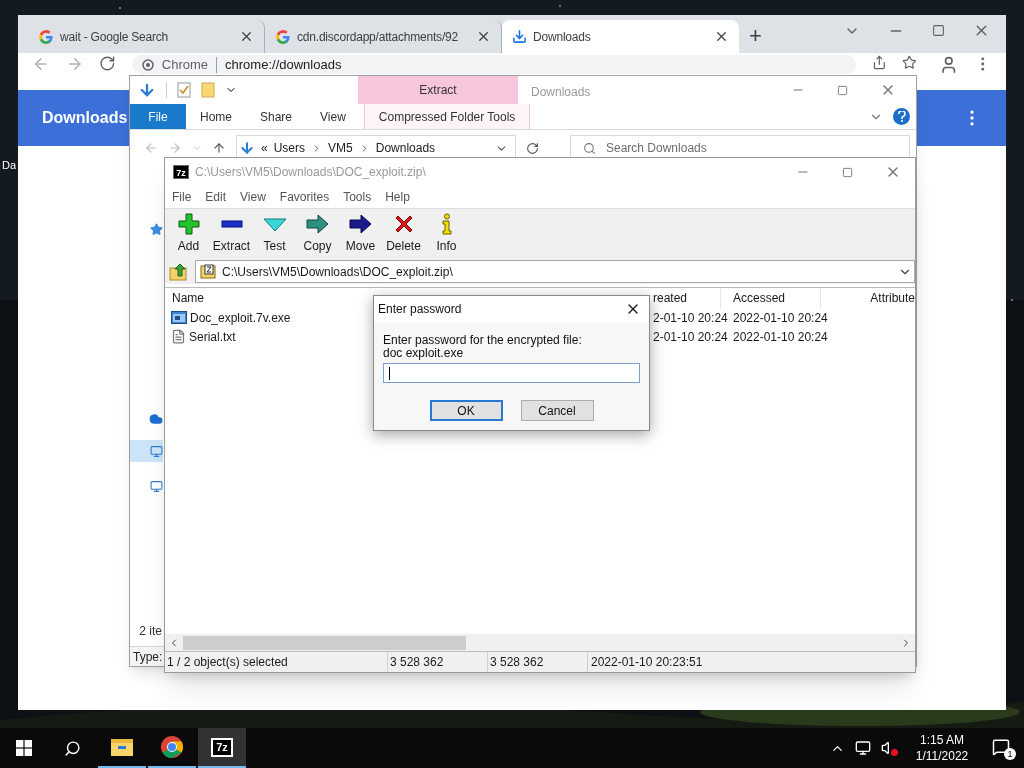 The height and width of the screenshot is (768, 1024). I want to click on menu-item: Help, so click(397, 197).